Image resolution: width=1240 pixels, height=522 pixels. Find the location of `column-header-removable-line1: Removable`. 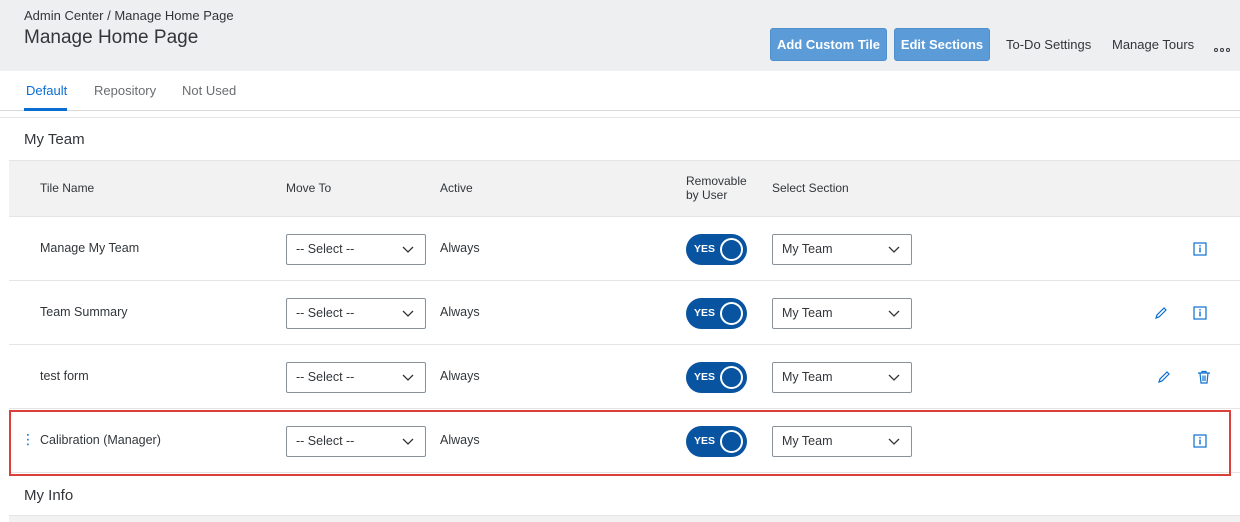

column-header-removable-line1: Removable is located at coordinates (716, 181).